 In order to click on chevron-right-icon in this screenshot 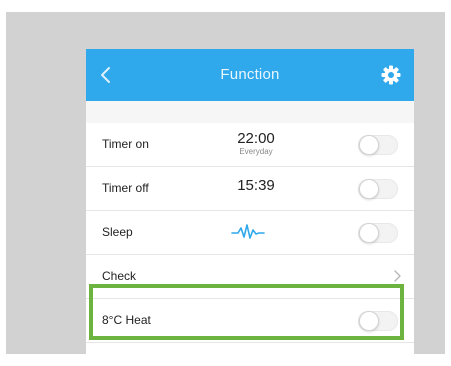, I will do `click(397, 276)`.